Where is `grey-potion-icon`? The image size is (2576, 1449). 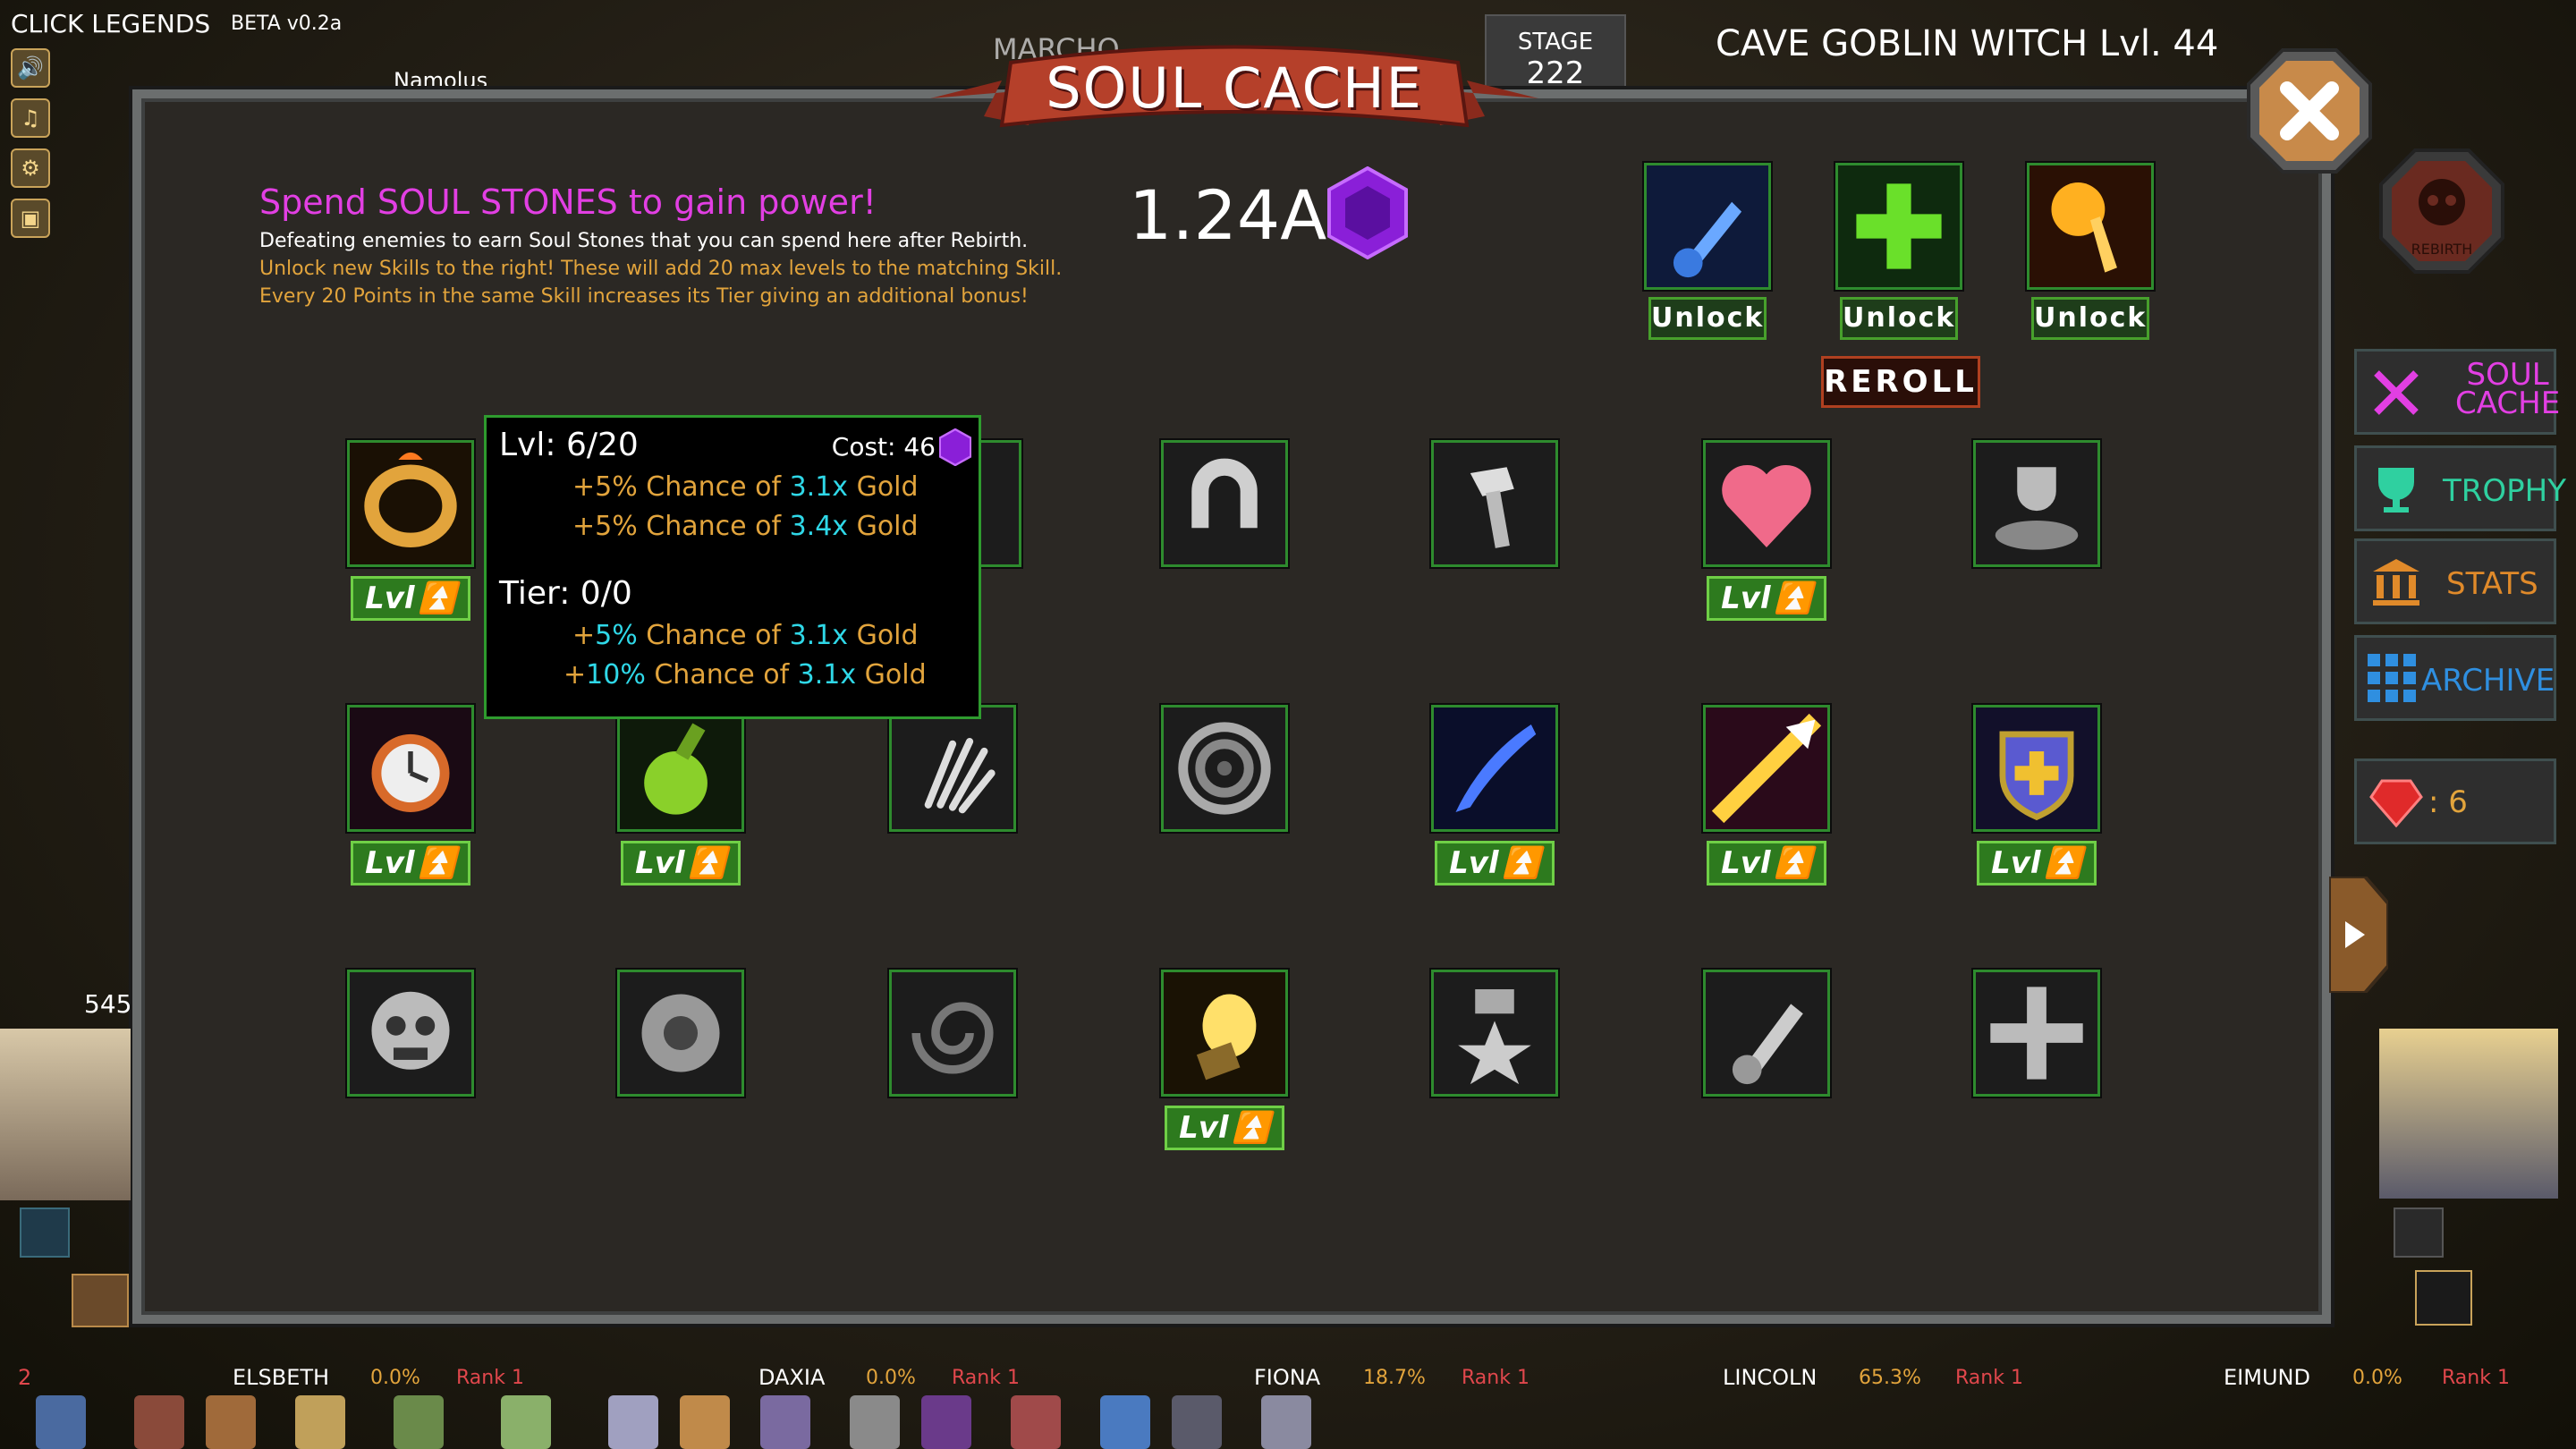
grey-potion-icon is located at coordinates (1766, 1033).